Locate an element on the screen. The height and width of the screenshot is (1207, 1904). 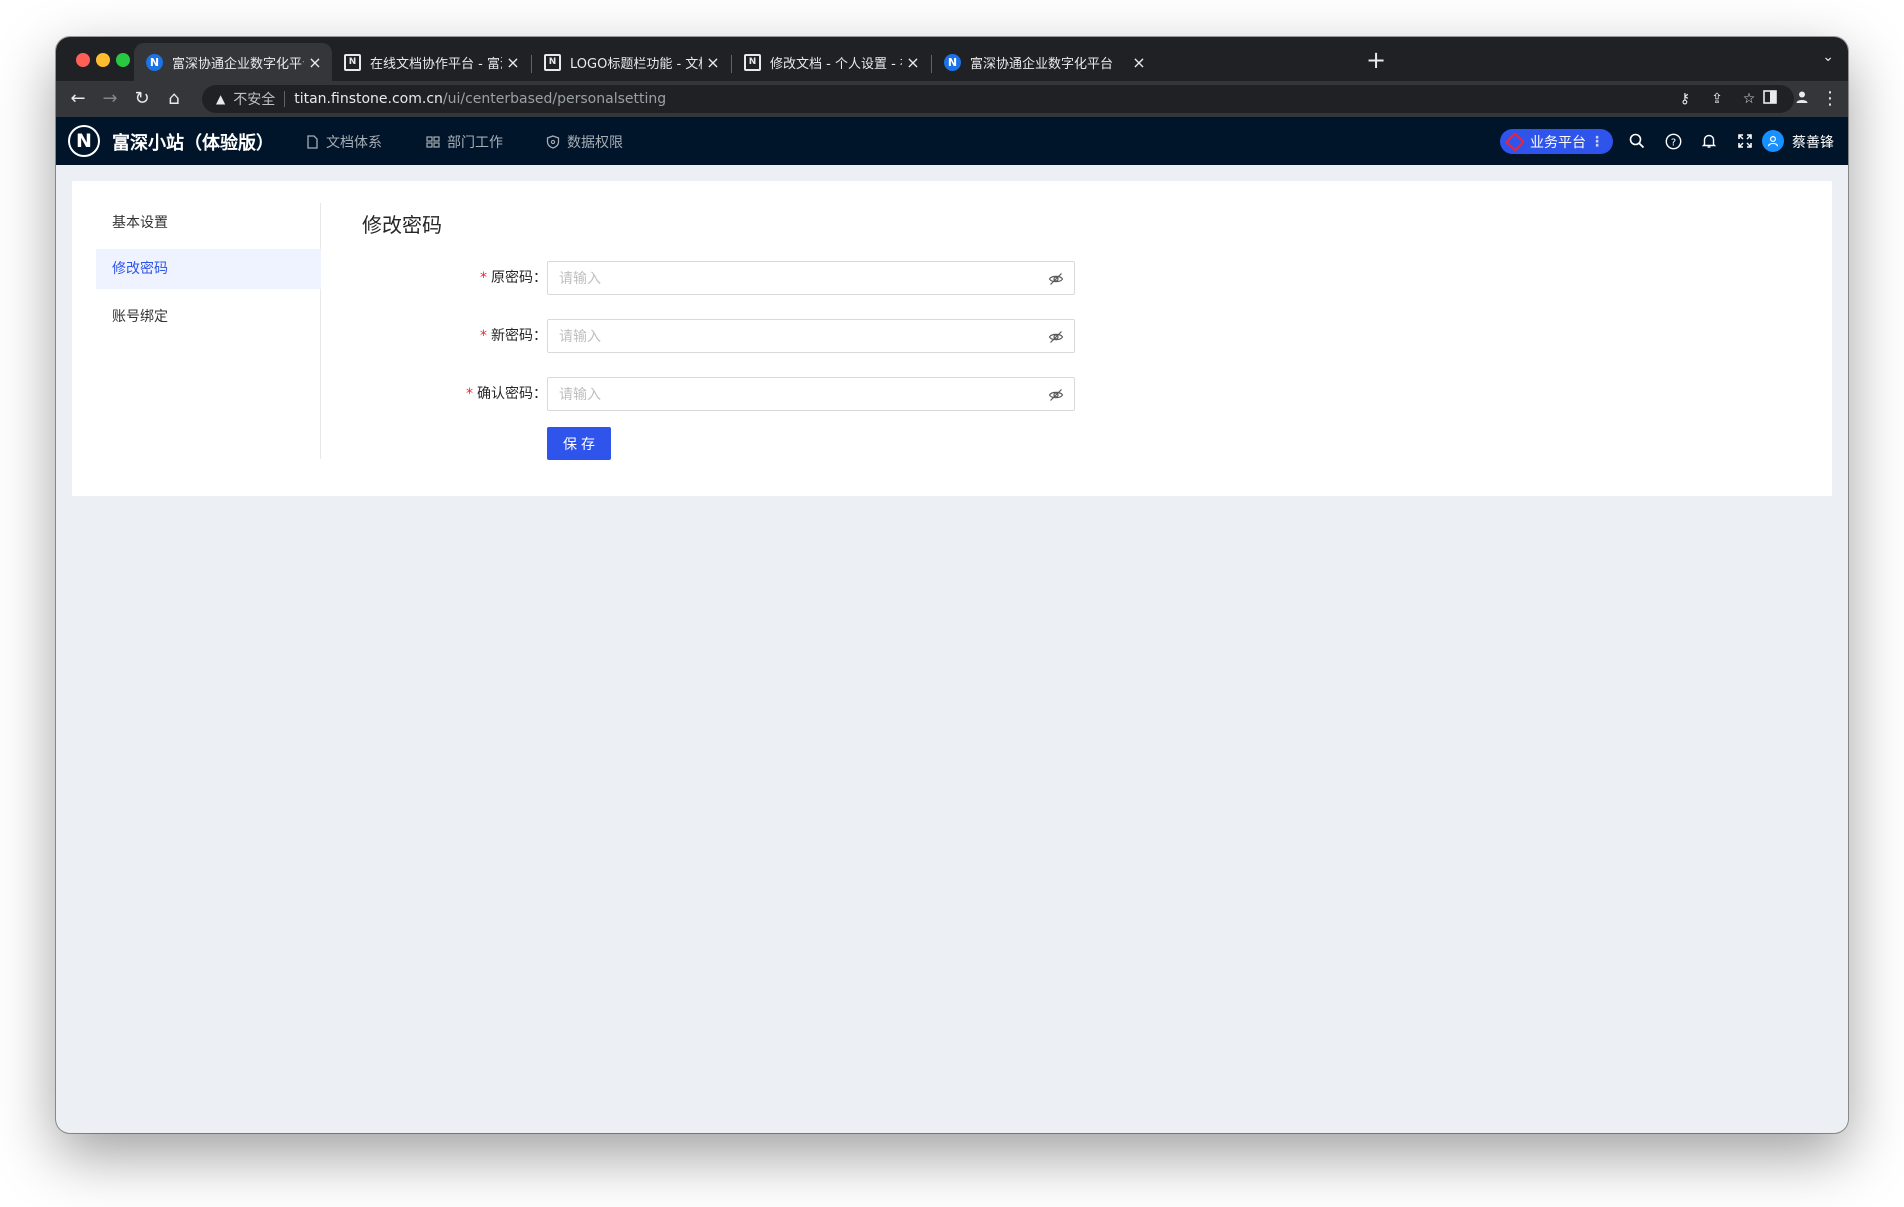
minimize-window-button is located at coordinates (103, 60).